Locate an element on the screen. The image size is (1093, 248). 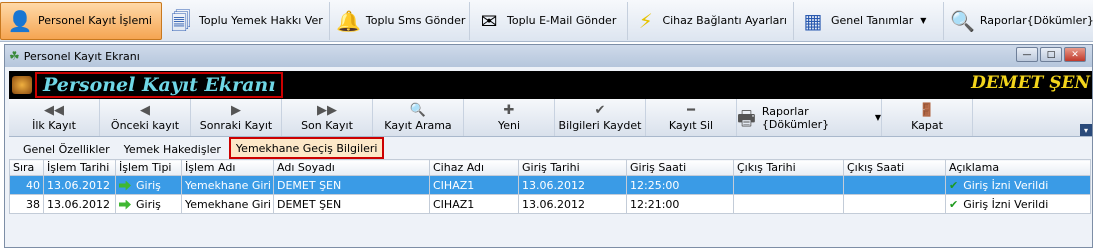
search-record-button: 🔍 Kayıt Arama is located at coordinates (418, 117).